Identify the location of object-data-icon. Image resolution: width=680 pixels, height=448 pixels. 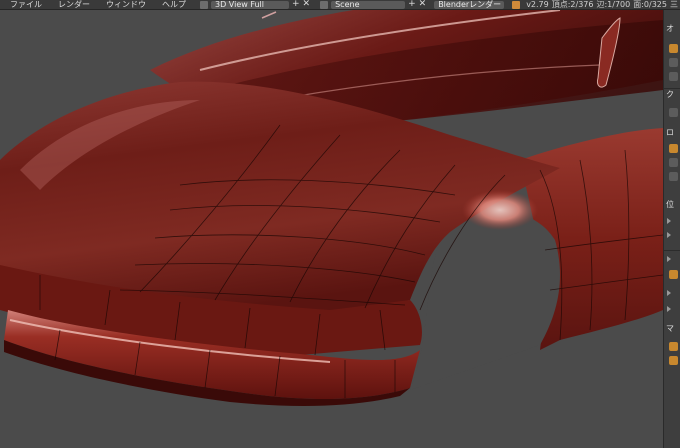
(673, 148).